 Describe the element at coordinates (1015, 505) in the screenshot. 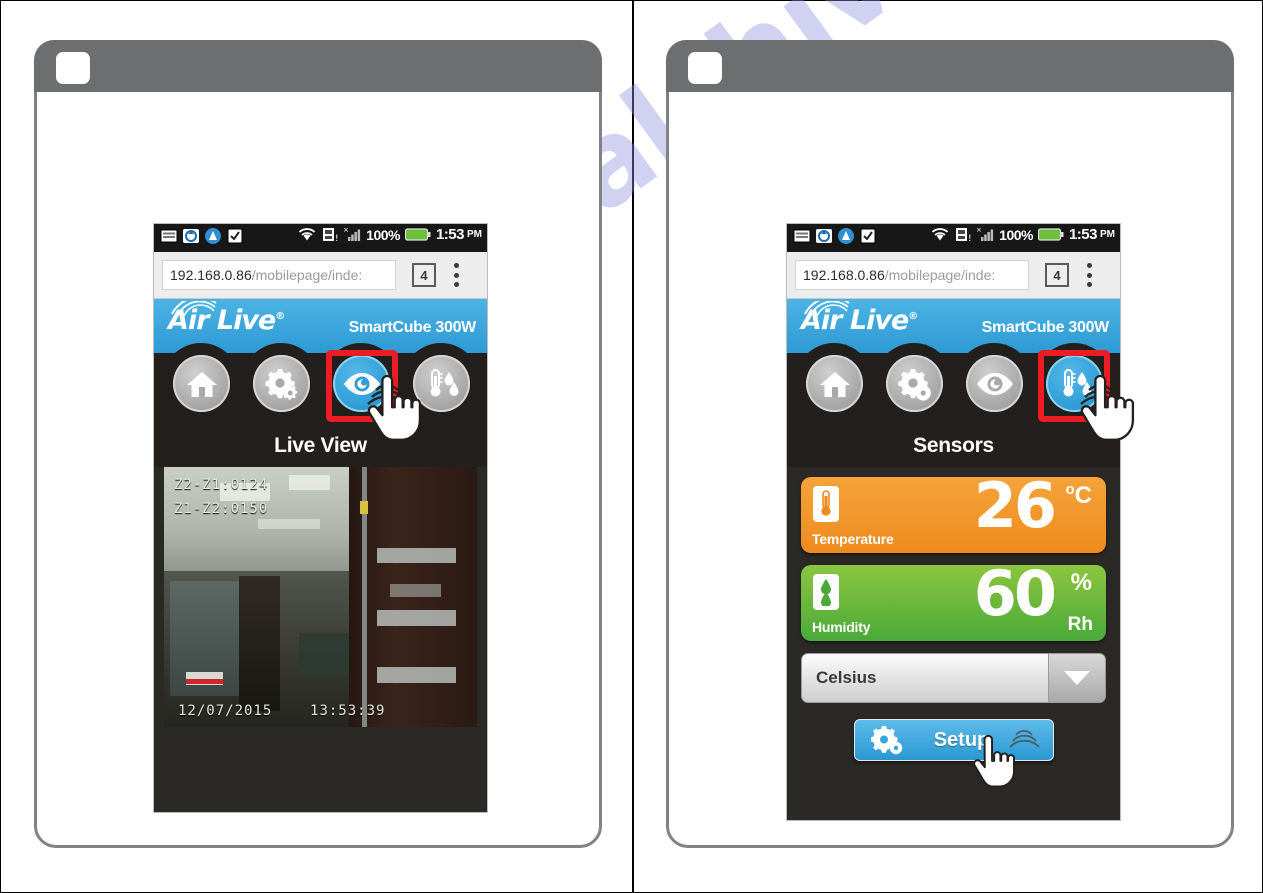

I see `sensor-value-temperature: 26` at that location.